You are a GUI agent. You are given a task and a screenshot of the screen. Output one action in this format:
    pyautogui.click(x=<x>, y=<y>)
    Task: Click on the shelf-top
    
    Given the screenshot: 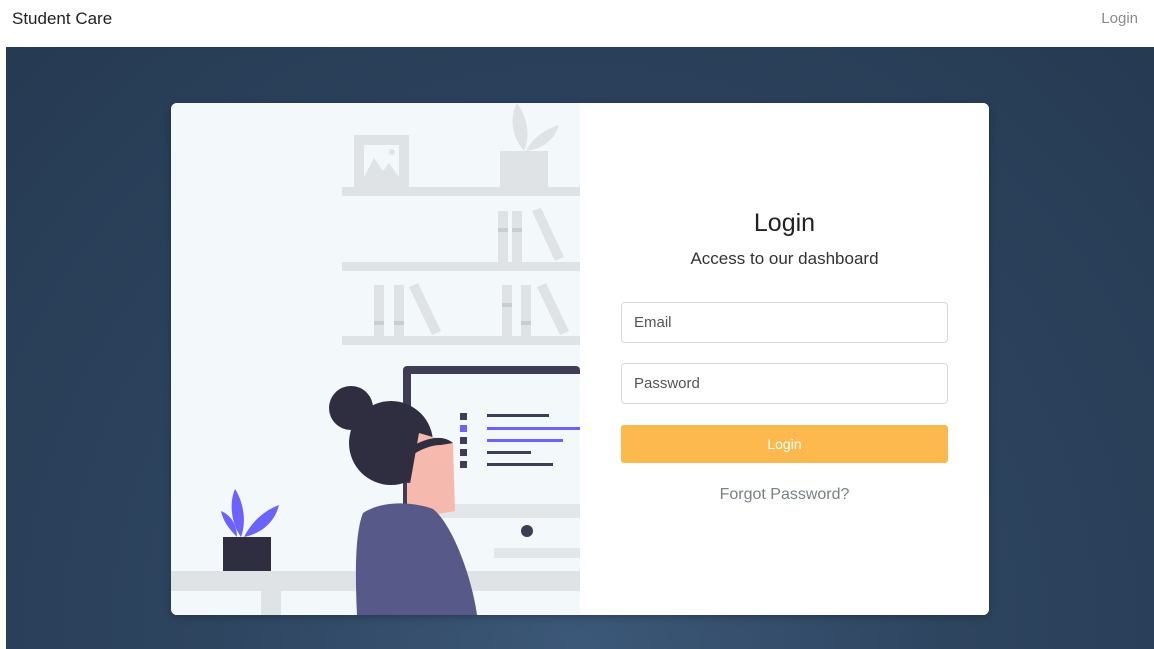 What is the action you would take?
    pyautogui.click(x=461, y=191)
    